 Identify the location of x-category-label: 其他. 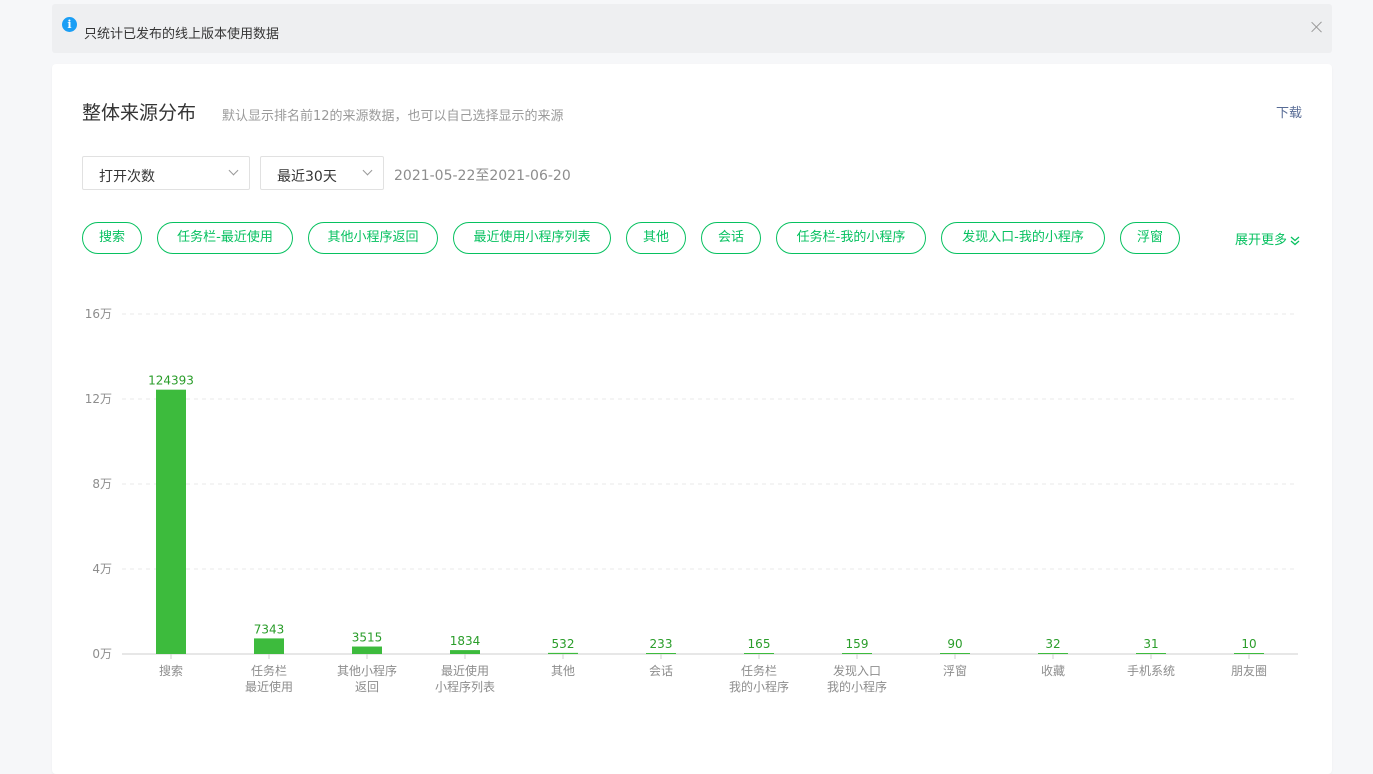
(563, 671).